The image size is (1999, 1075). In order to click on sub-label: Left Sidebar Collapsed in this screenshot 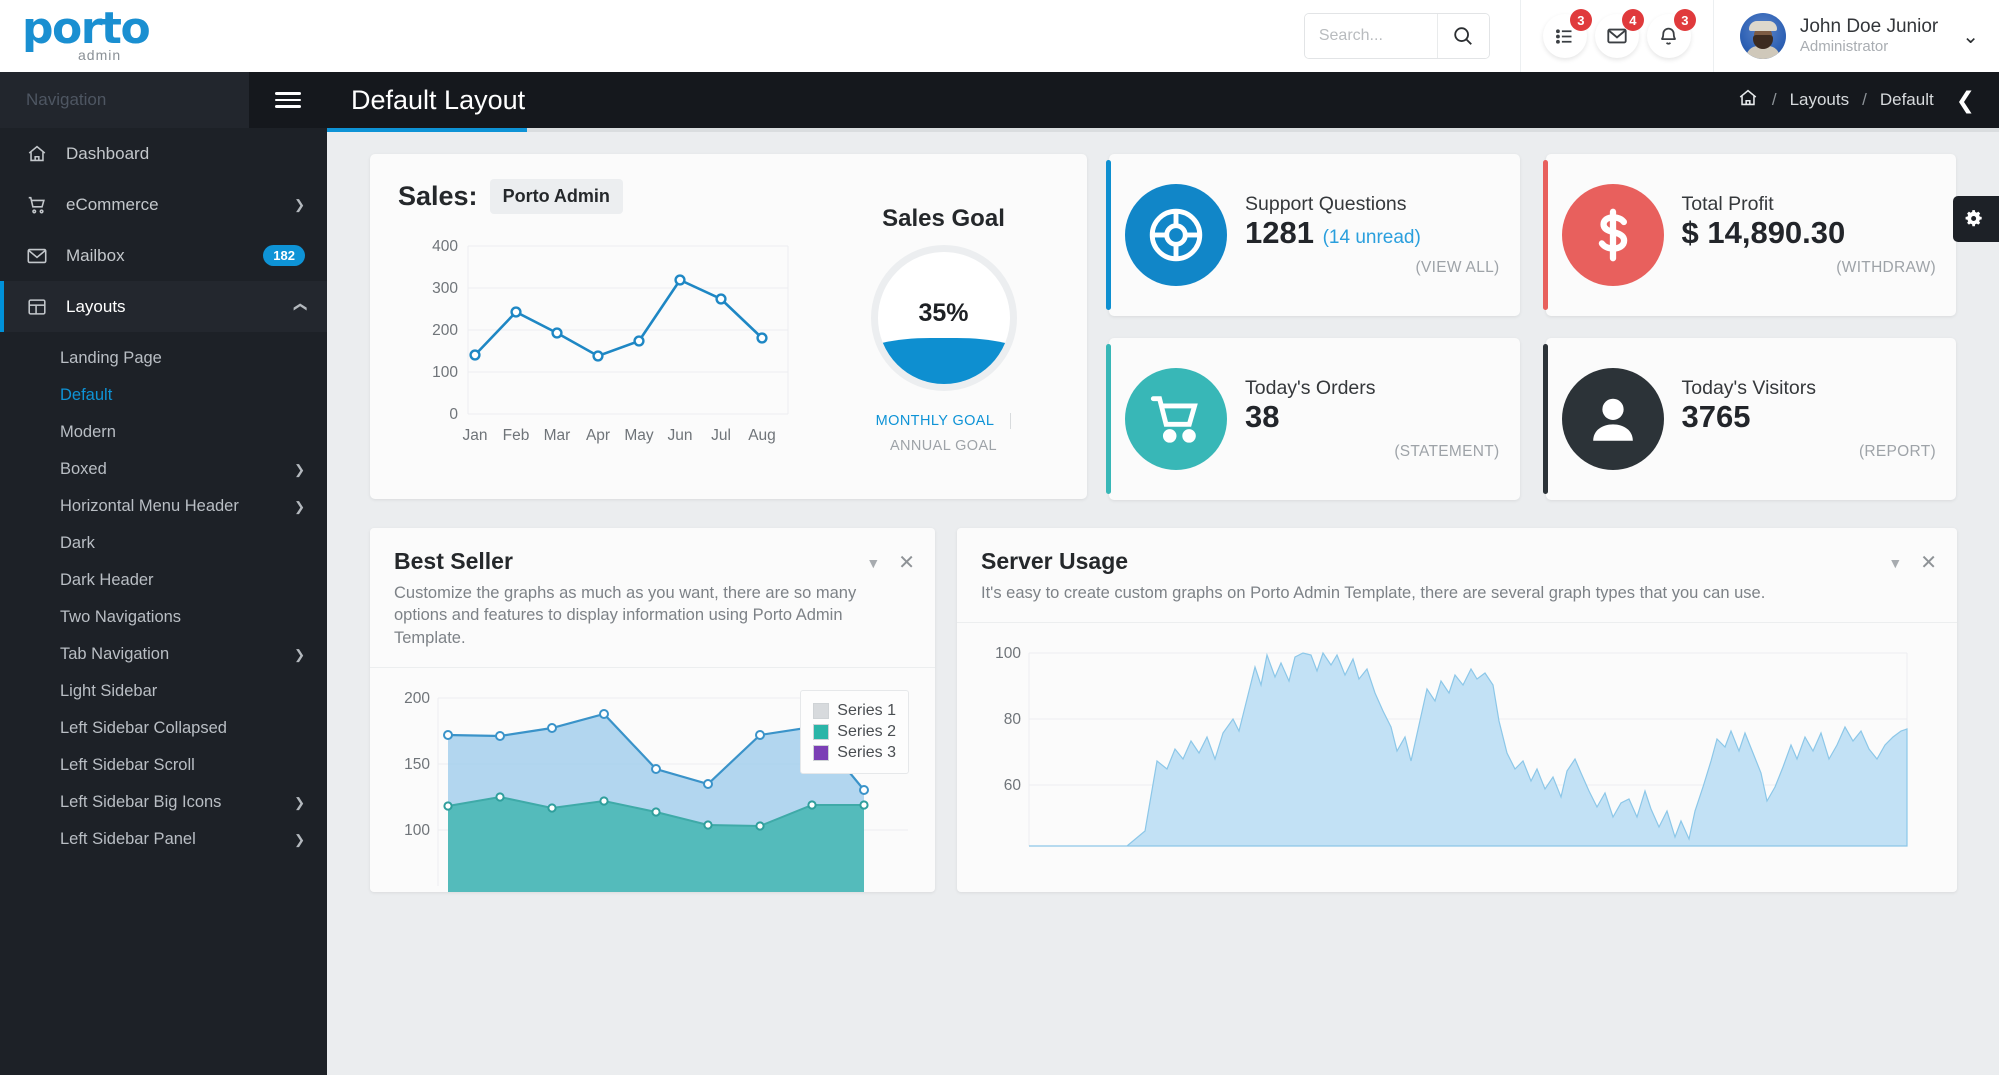, I will do `click(143, 728)`.